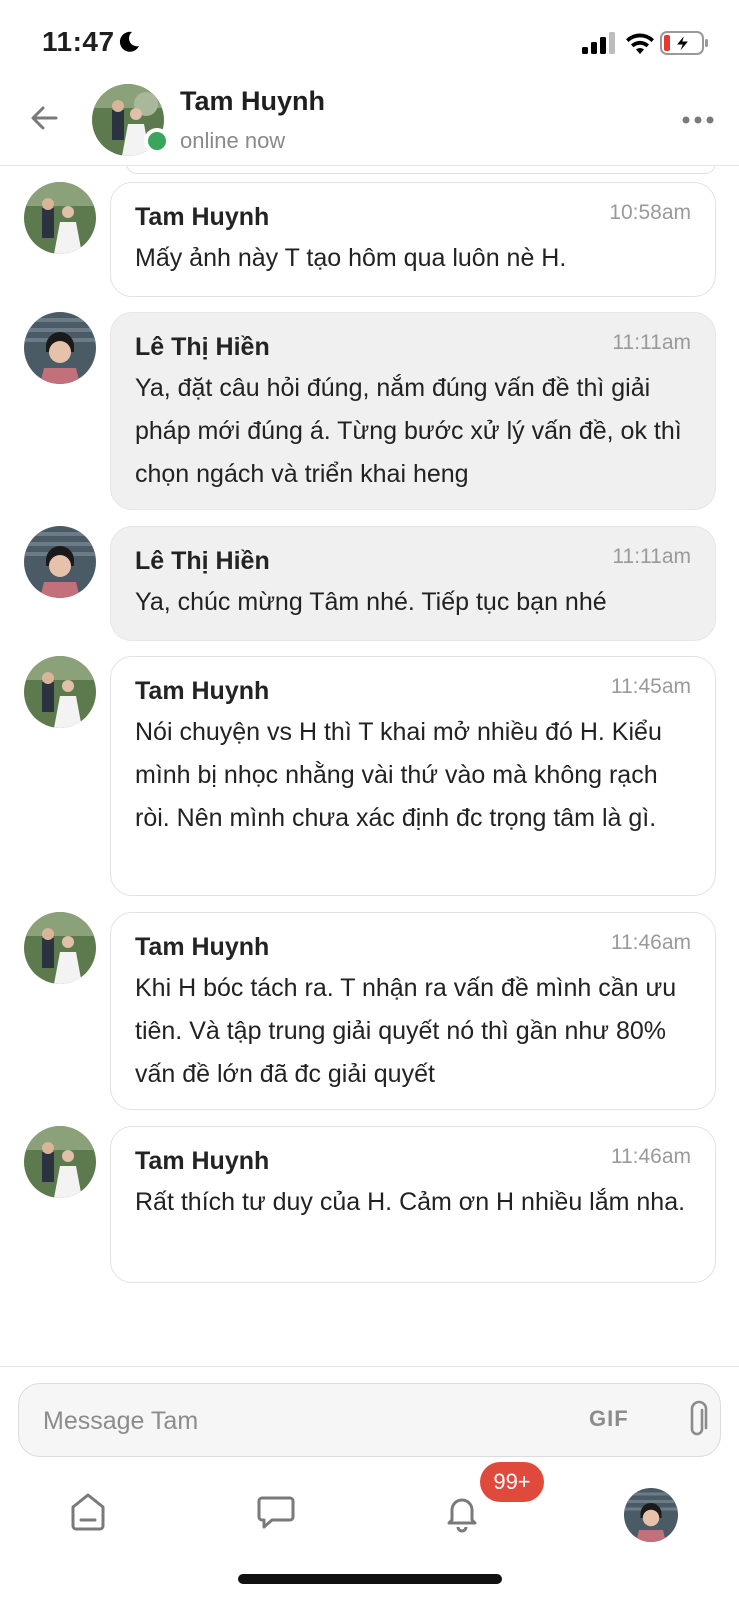  I want to click on message-input, so click(293, 1421).